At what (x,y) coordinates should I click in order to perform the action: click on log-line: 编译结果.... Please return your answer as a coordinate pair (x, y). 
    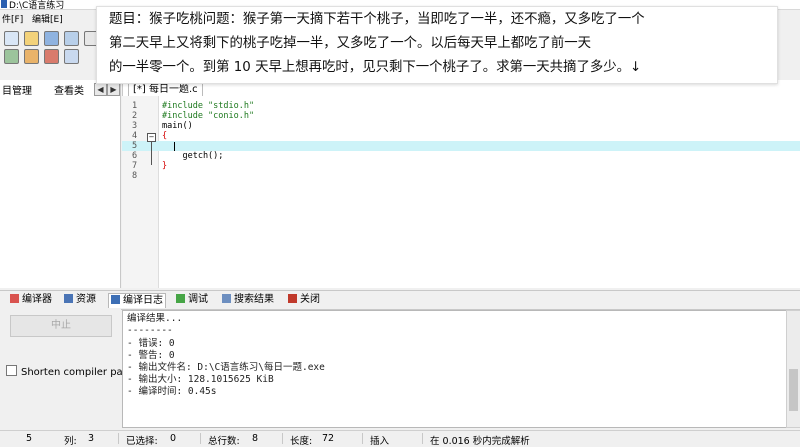
    Looking at the image, I should click on (155, 318).